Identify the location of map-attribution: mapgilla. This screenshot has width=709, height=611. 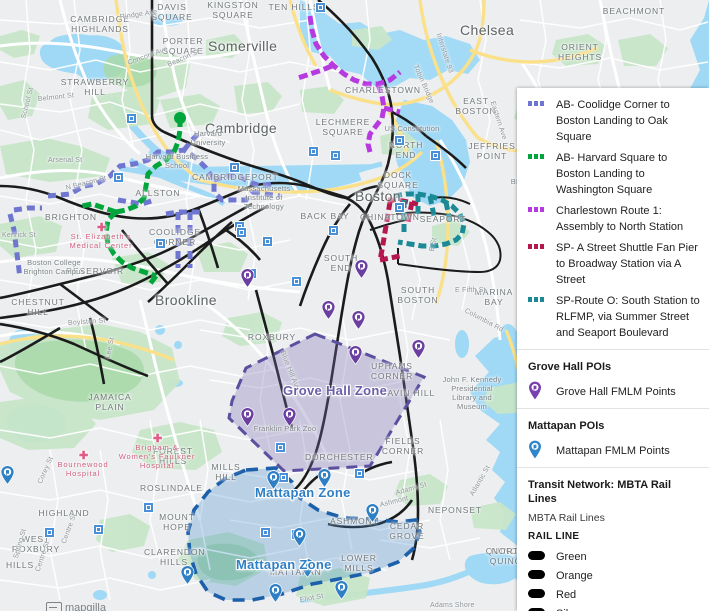
(76, 606).